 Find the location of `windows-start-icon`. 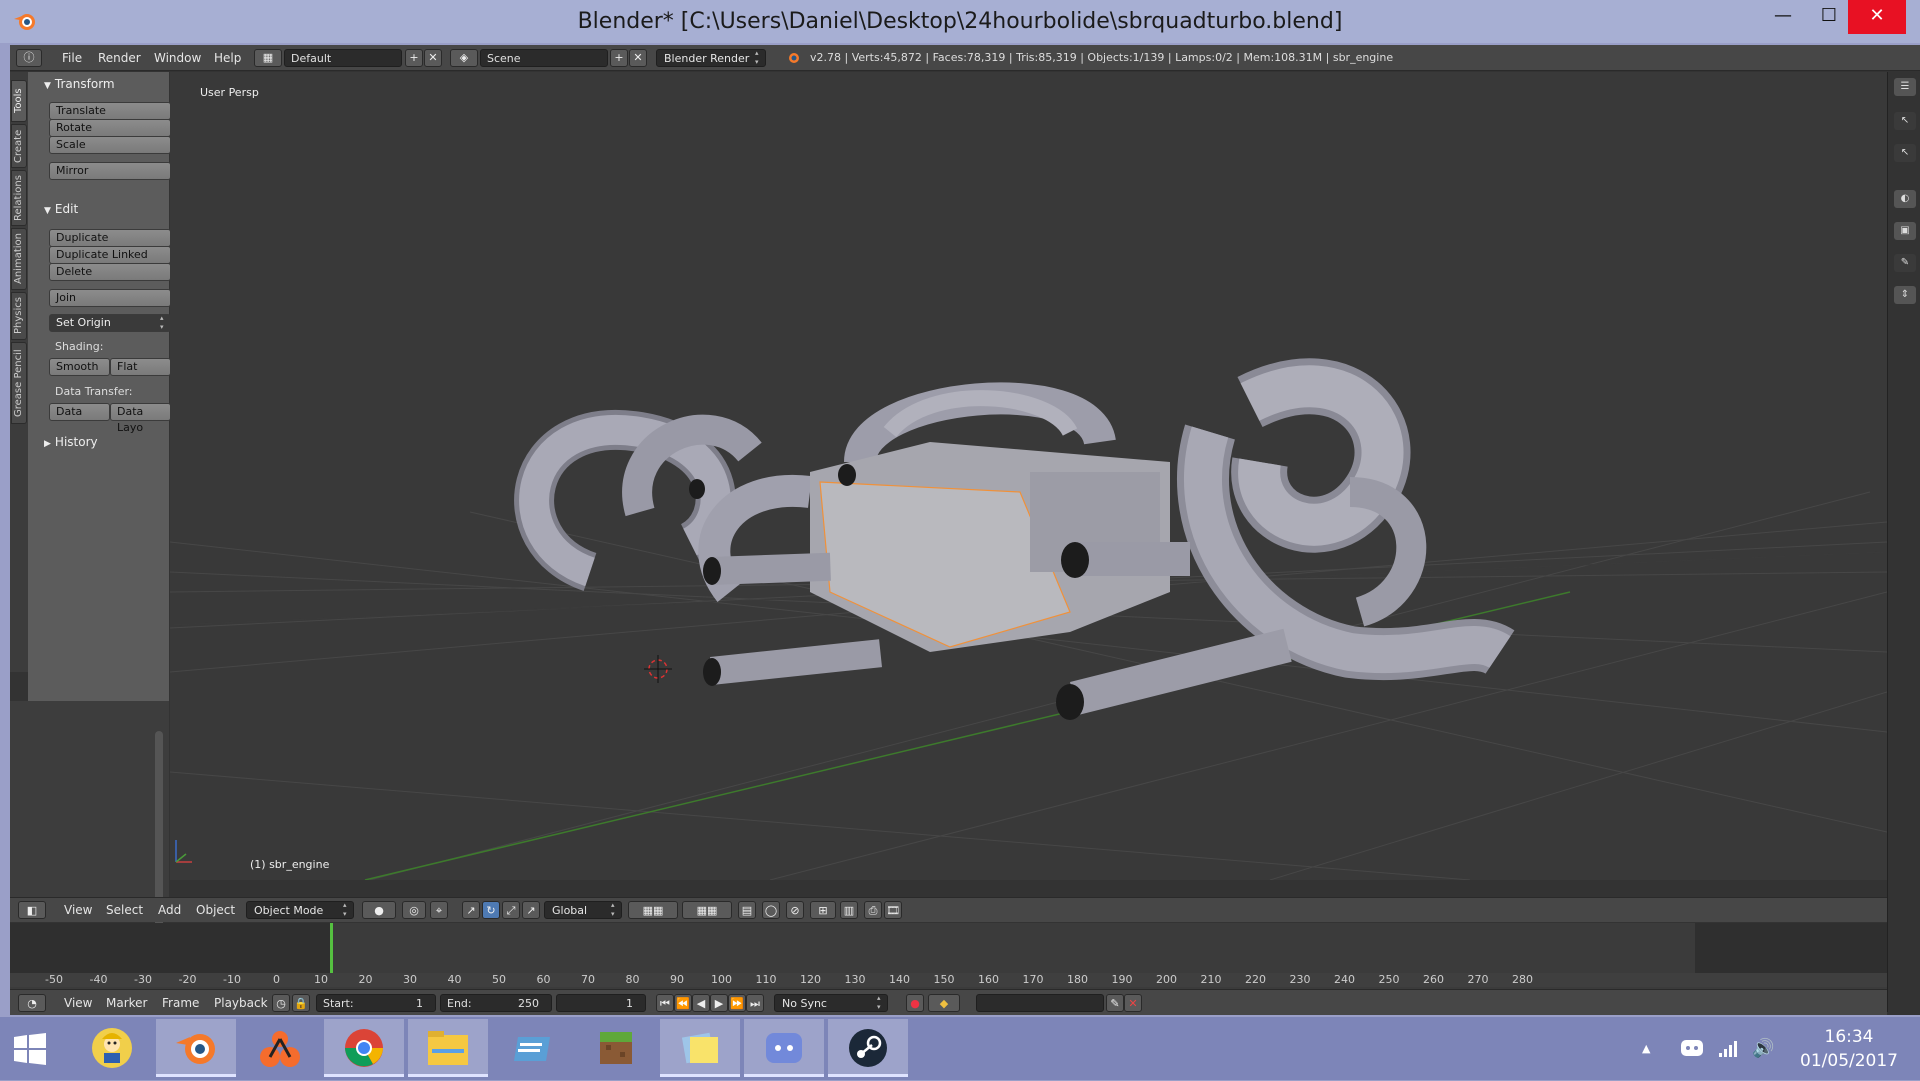

windows-start-icon is located at coordinates (30, 1049).